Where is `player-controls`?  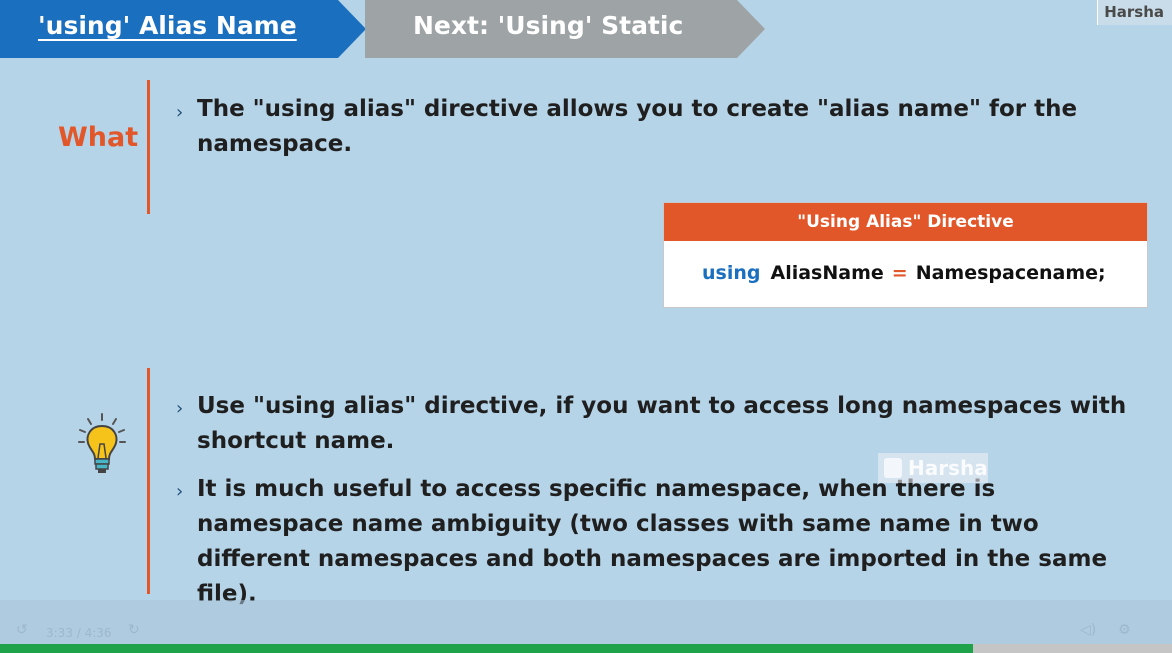 player-controls is located at coordinates (586, 622).